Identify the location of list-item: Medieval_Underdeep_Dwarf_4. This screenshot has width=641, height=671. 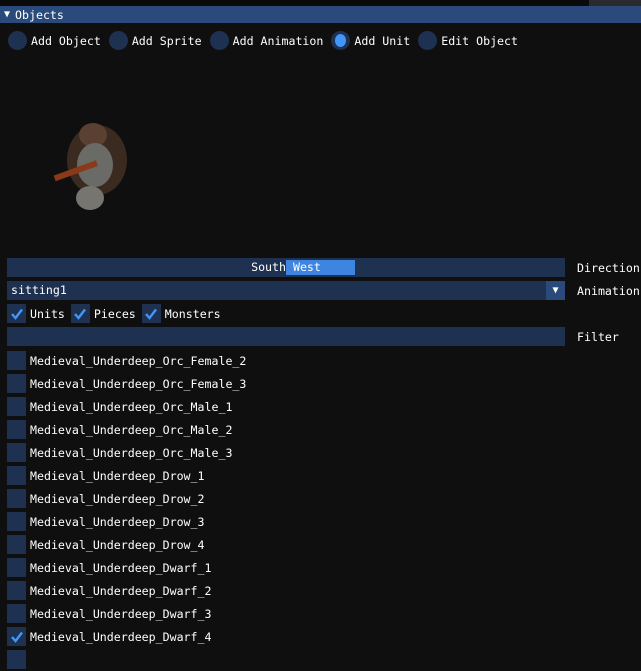
(126, 636).